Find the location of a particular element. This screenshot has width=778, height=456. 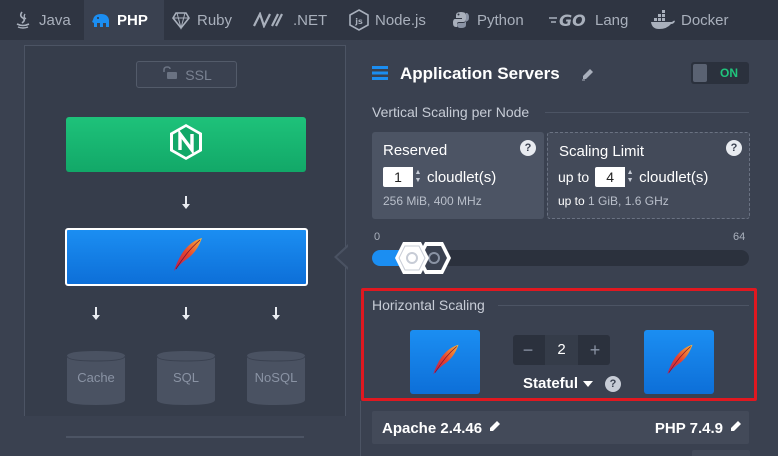

nosql-label: NoSQL is located at coordinates (276, 377).